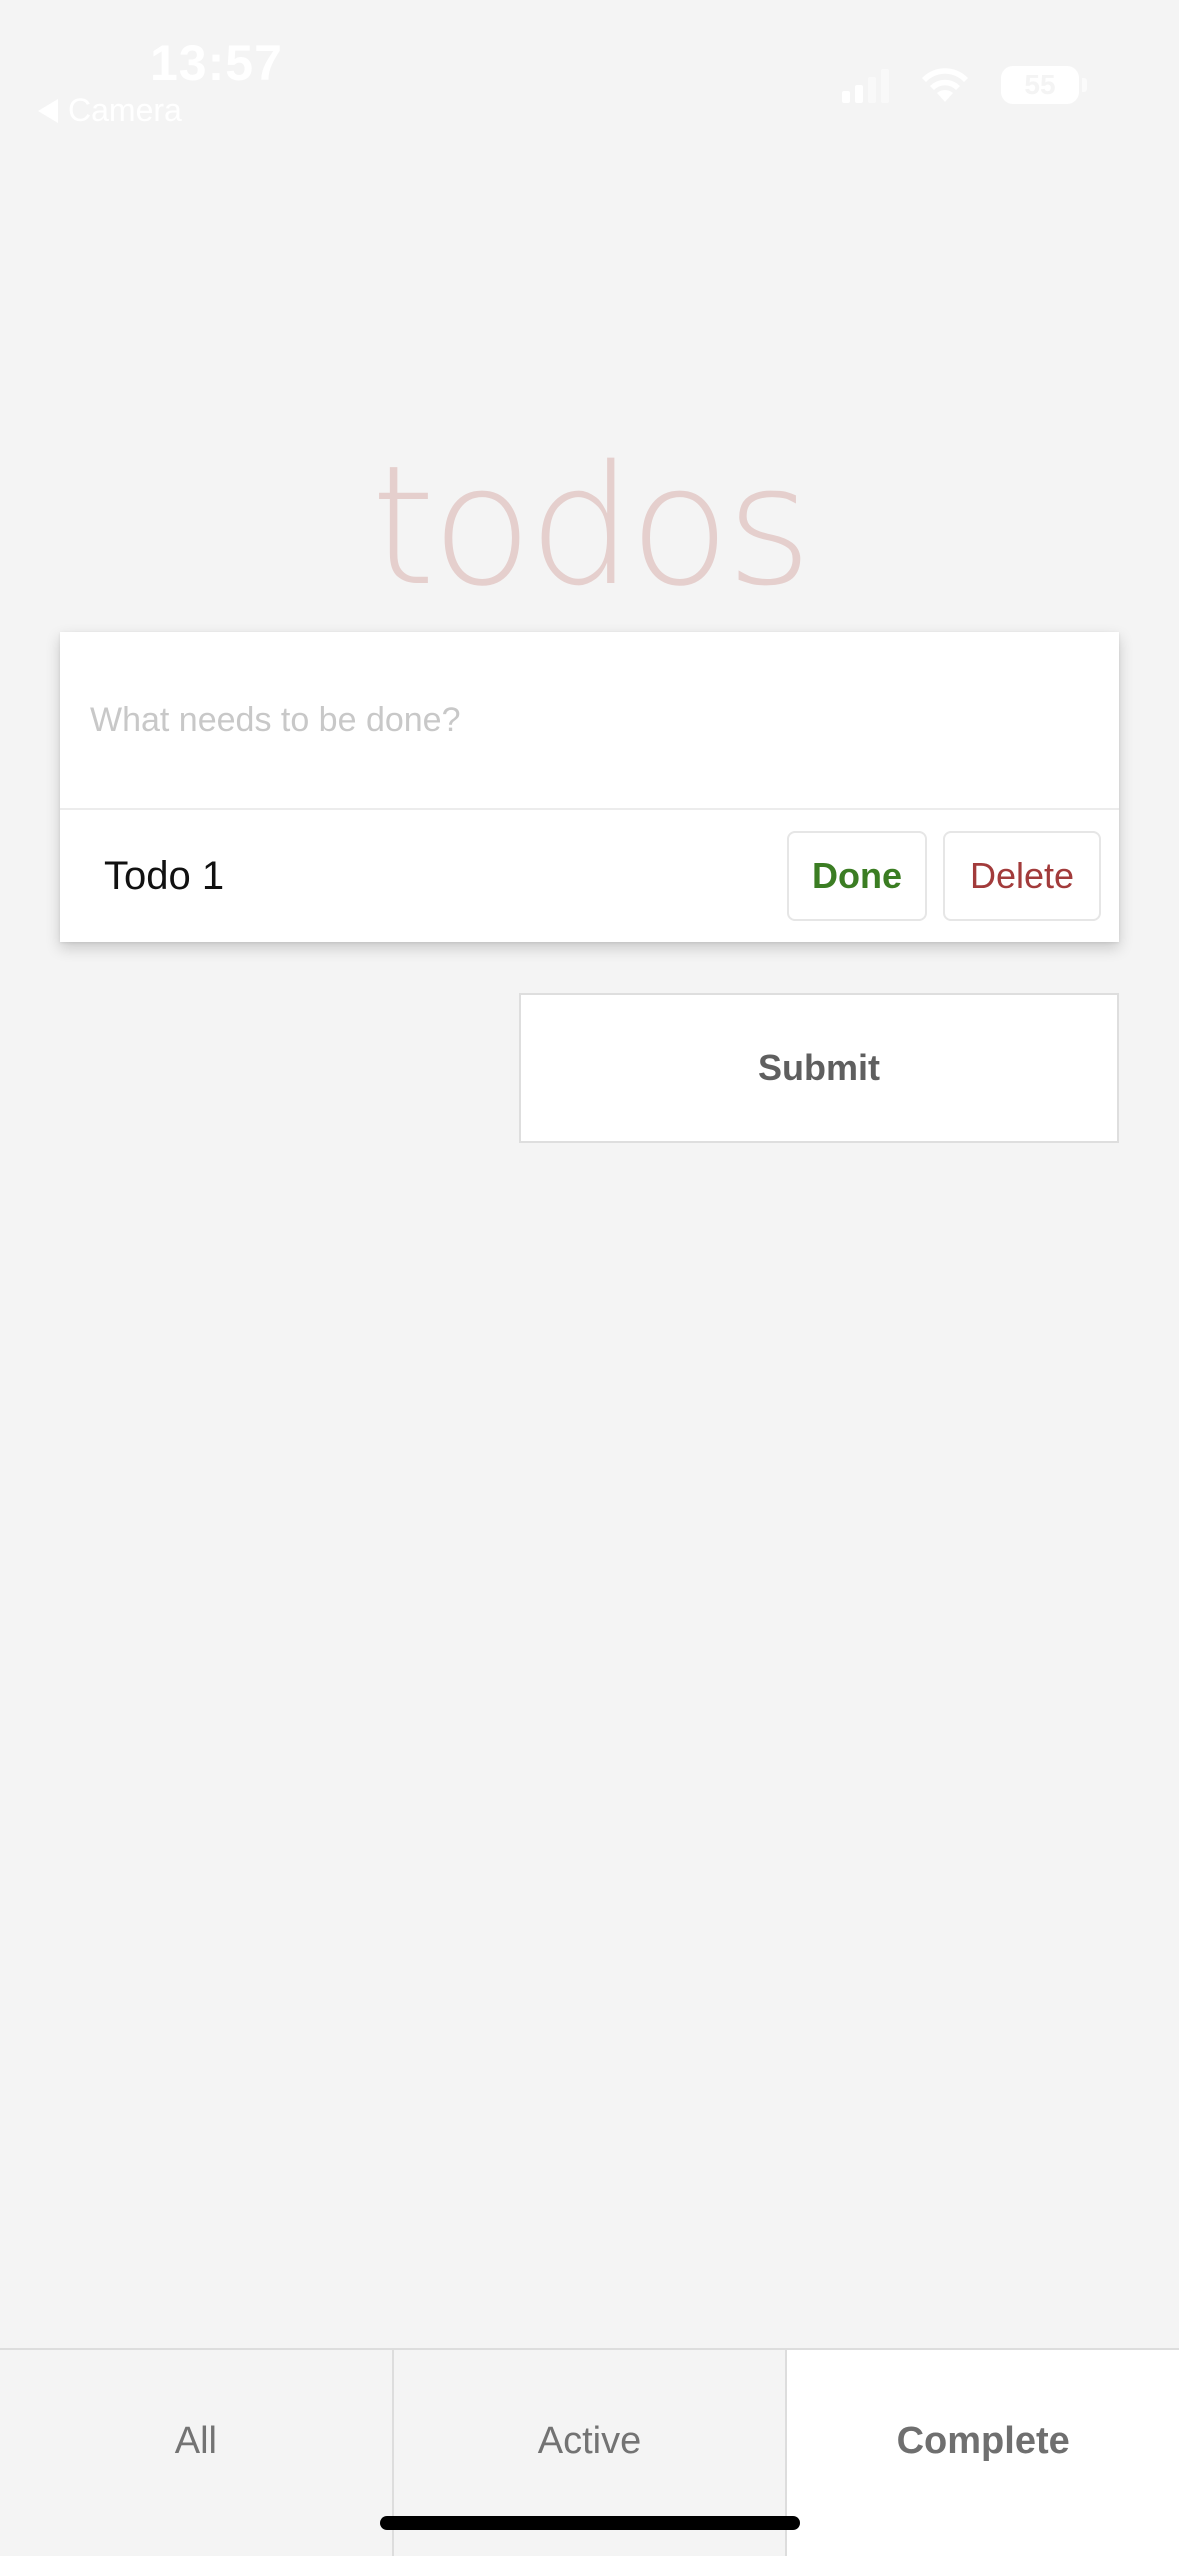 This screenshot has height=2556, width=1179. What do you see at coordinates (591, 526) in the screenshot?
I see `app-title: todos` at bounding box center [591, 526].